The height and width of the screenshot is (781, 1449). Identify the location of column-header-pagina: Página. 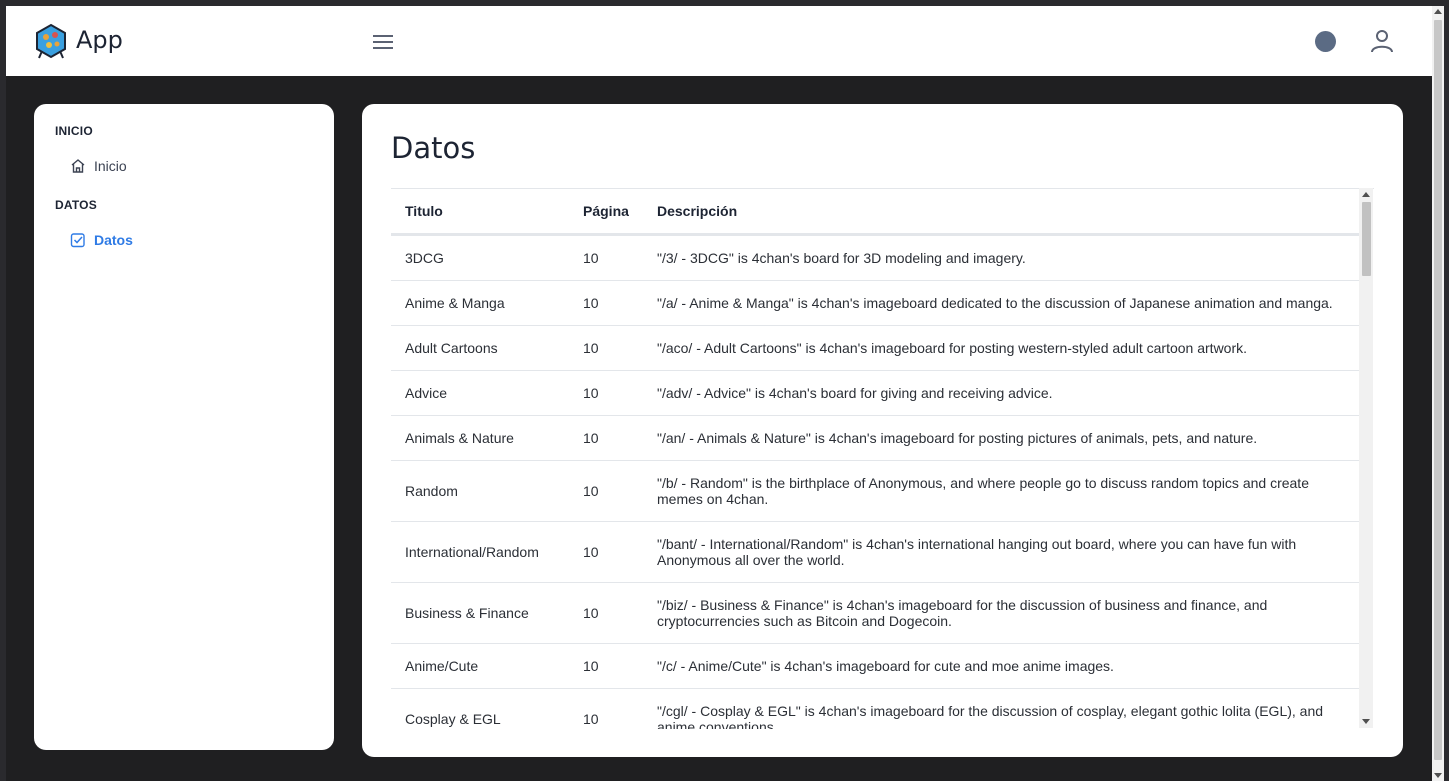
(606, 212).